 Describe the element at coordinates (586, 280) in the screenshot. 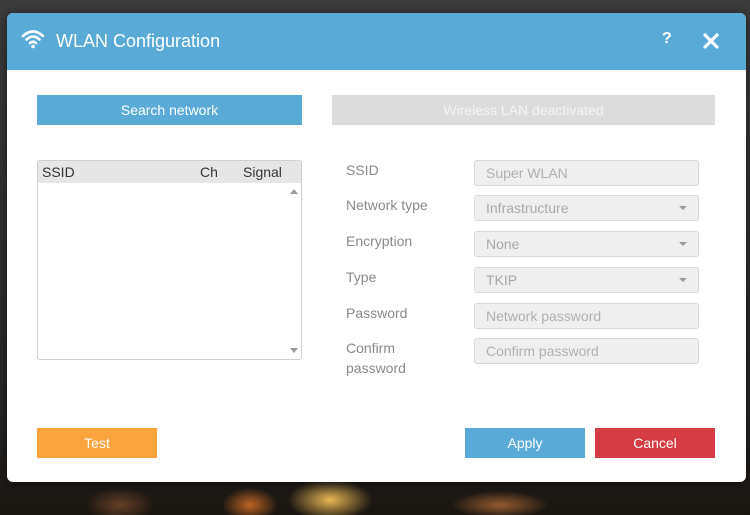

I see `type-select: TKIP` at that location.